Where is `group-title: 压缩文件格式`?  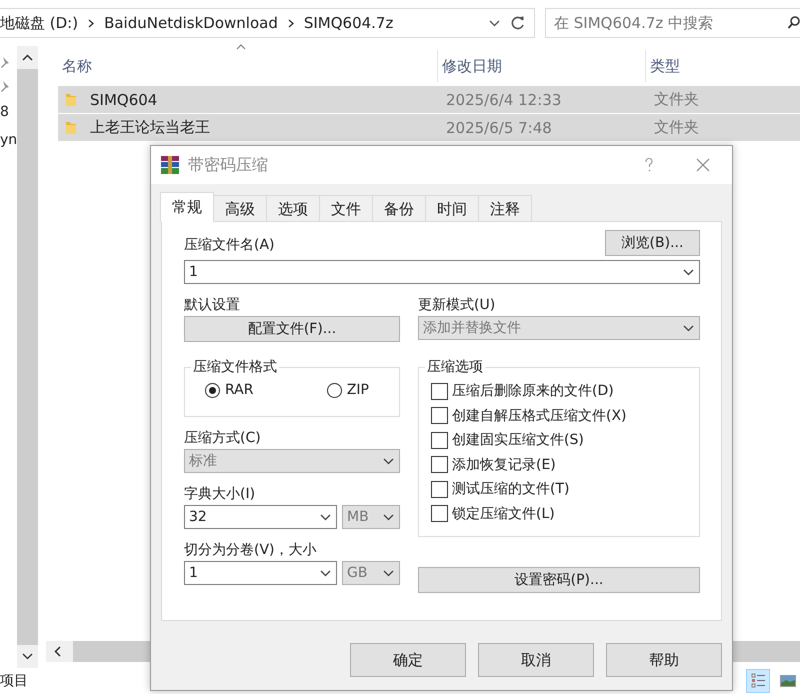 group-title: 压缩文件格式 is located at coordinates (235, 367).